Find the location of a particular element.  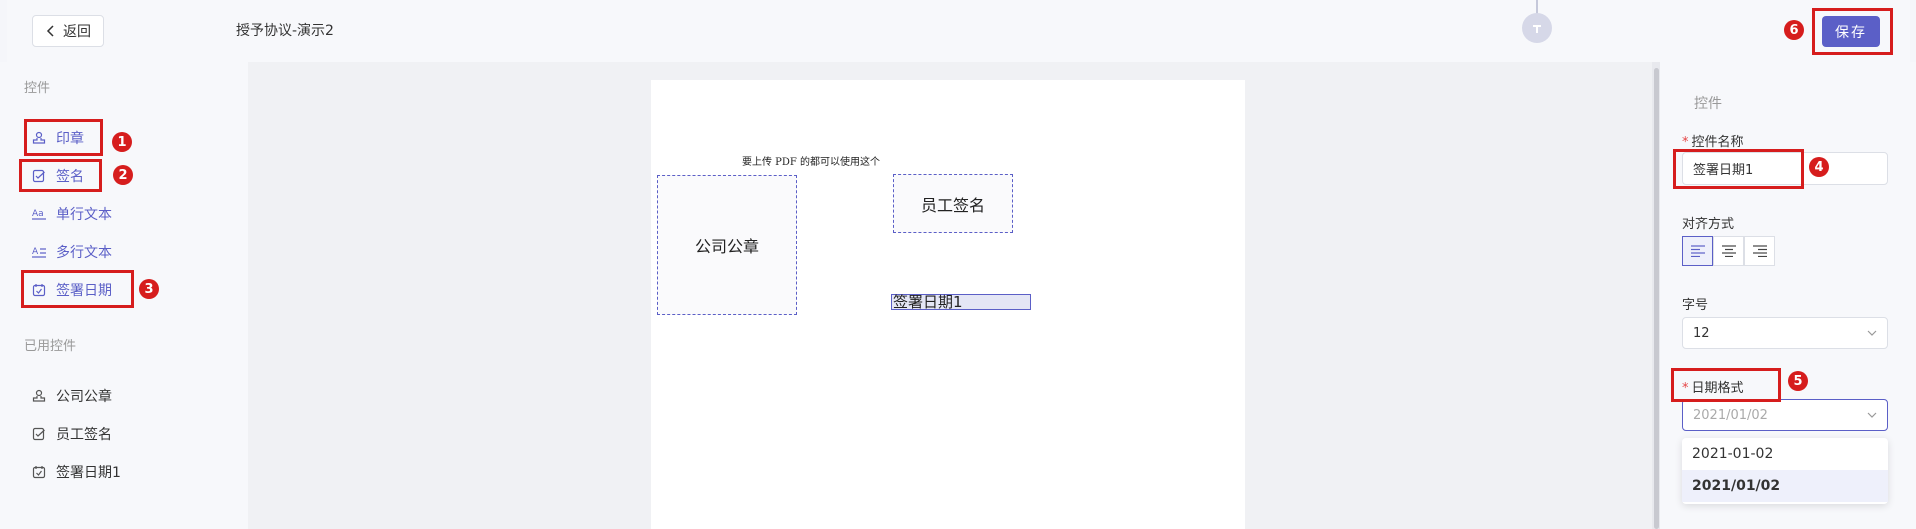

align-center-button is located at coordinates (1728, 251).